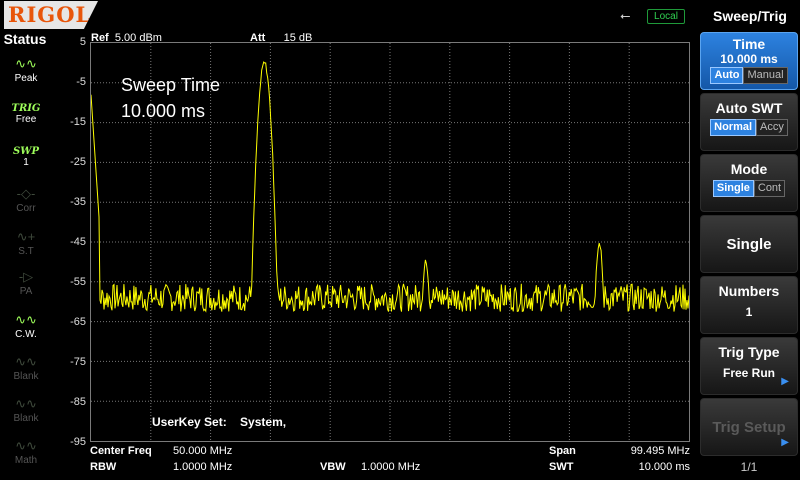 The width and height of the screenshot is (800, 480). What do you see at coordinates (26, 236) in the screenshot?
I see `st-icon: ∿+` at bounding box center [26, 236].